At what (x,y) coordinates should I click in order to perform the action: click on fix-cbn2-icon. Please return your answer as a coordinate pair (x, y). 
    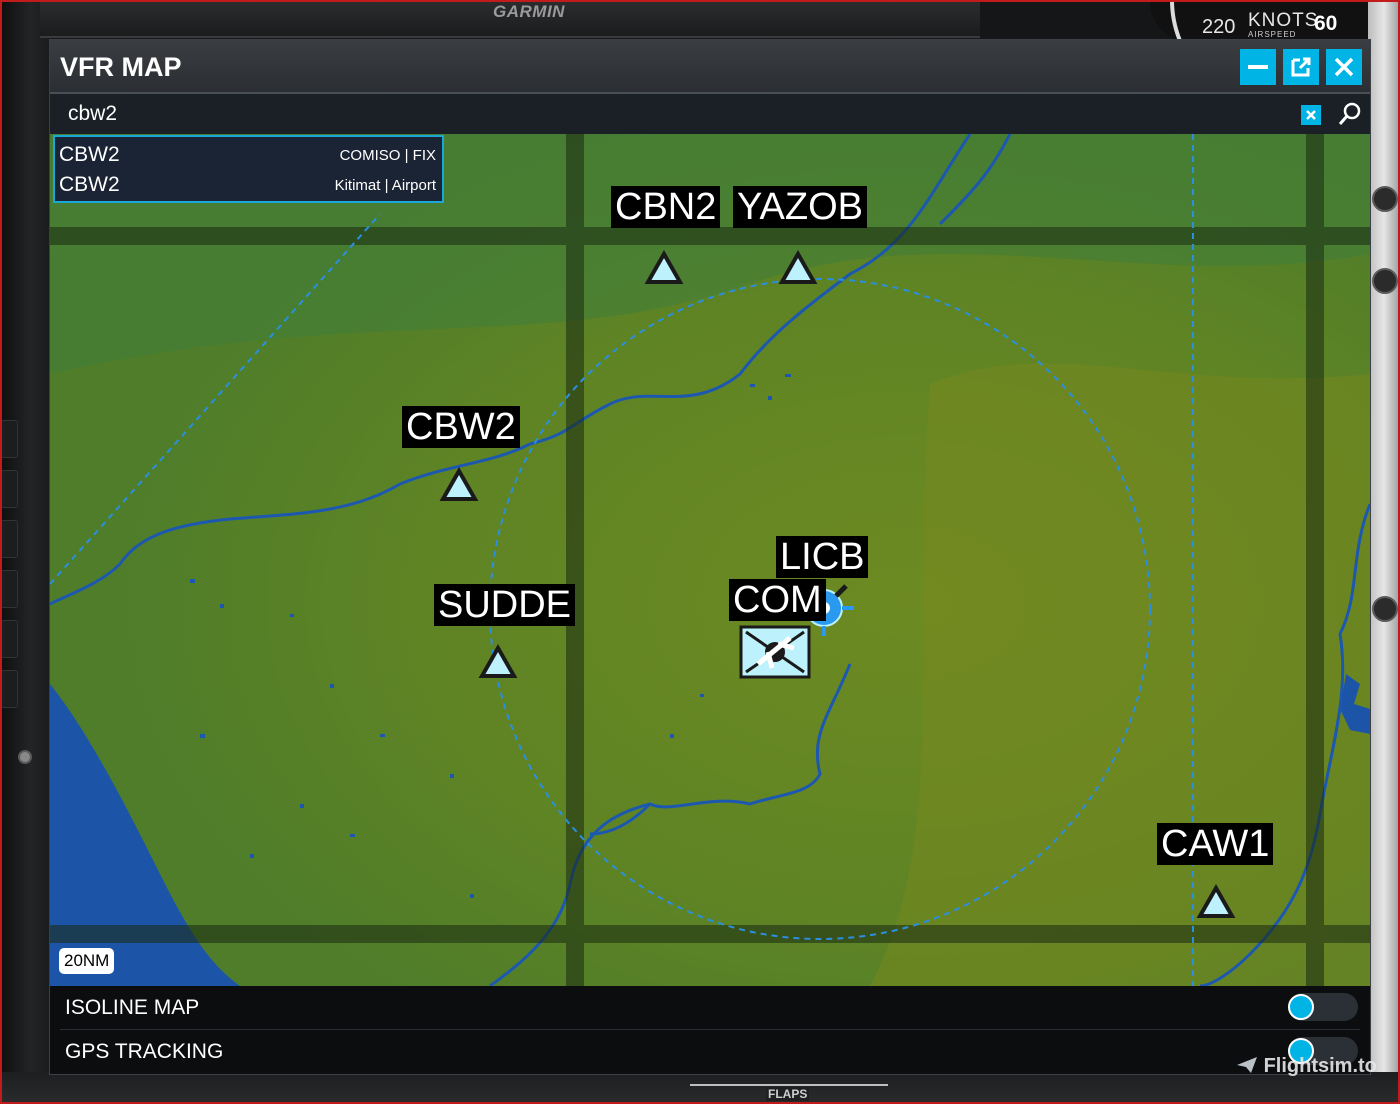
    Looking at the image, I should click on (664, 268).